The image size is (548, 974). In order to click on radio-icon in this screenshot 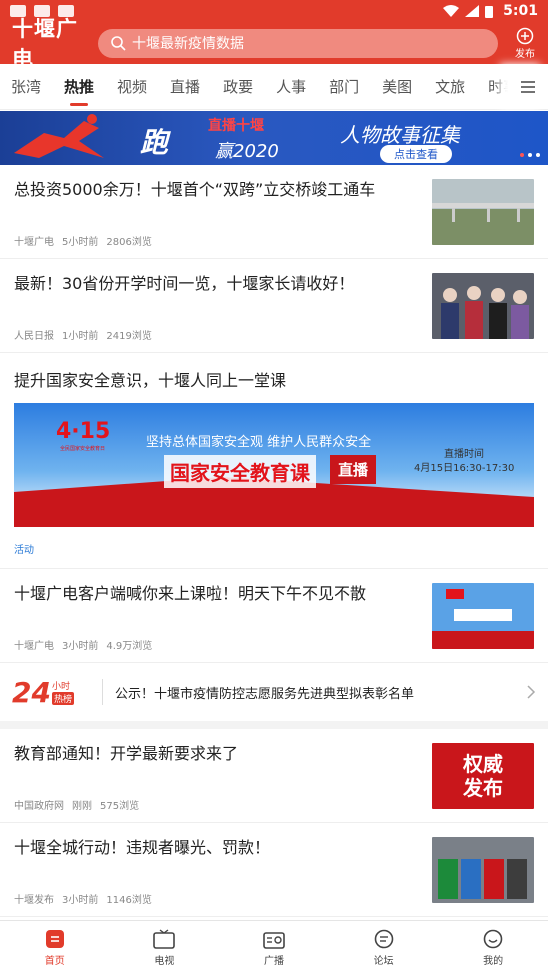, I will do `click(274, 940)`.